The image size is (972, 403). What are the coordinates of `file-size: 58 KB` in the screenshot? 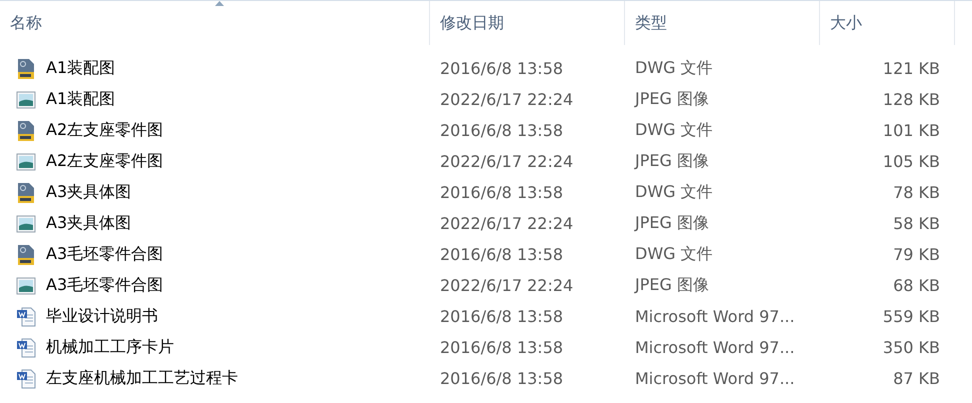 It's located at (916, 223).